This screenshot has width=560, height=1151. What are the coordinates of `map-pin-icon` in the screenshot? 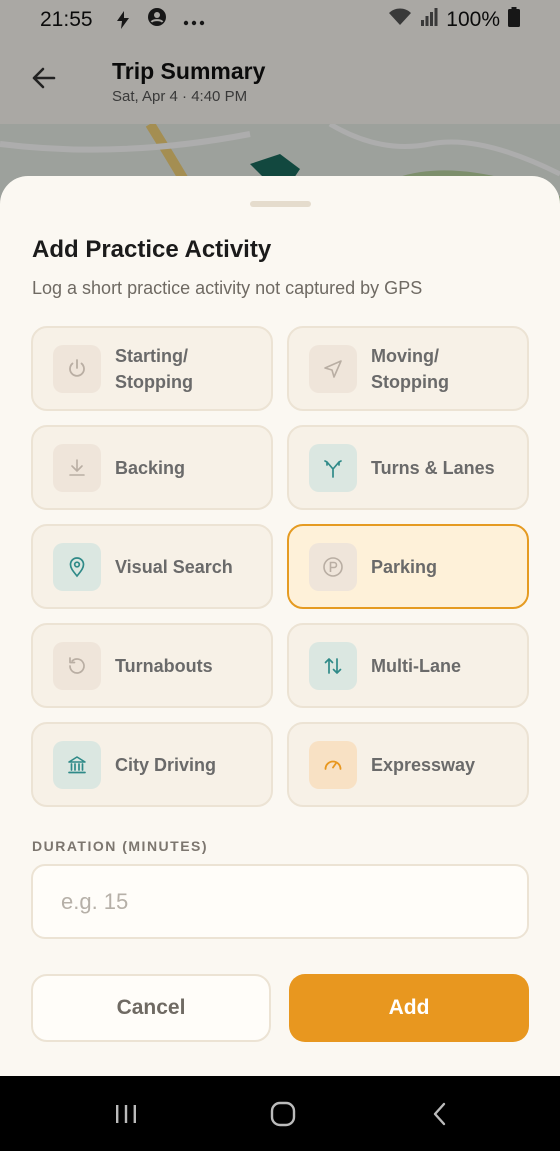 It's located at (77, 566).